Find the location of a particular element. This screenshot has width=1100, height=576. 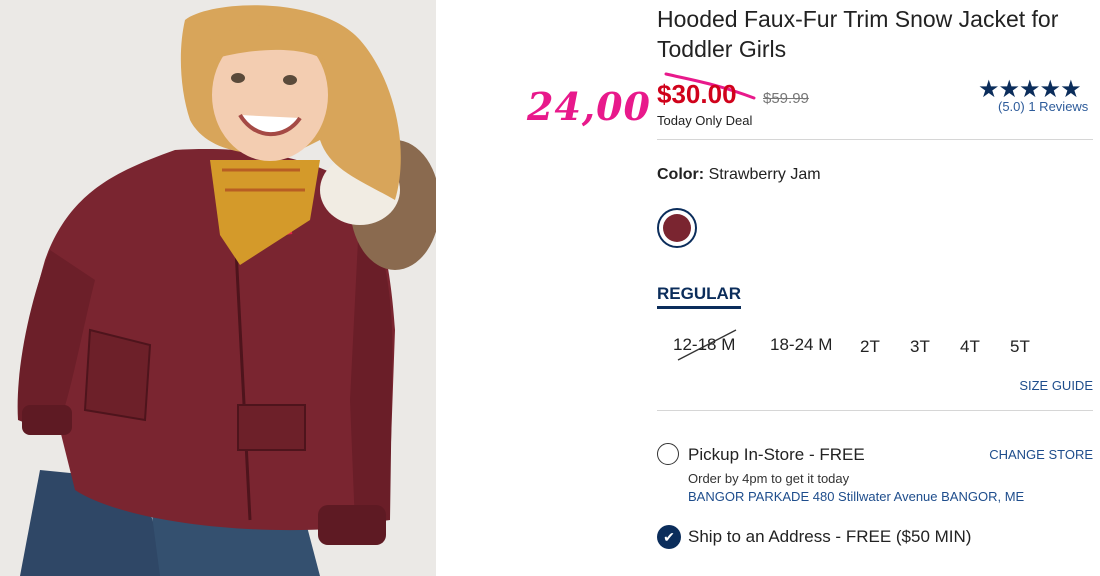

sale-price: $30.00 is located at coordinates (697, 94).